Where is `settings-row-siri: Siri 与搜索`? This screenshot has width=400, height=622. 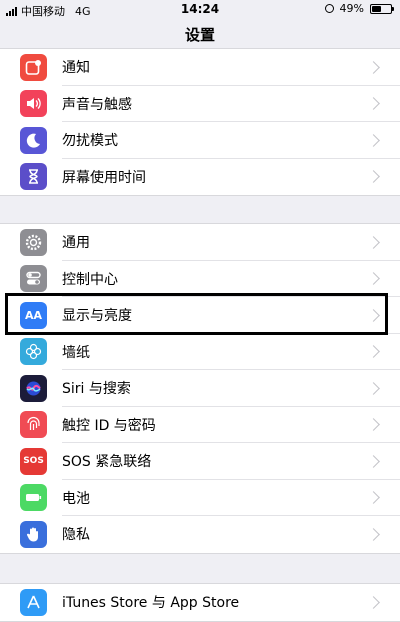
settings-row-siri: Siri 与搜索 is located at coordinates (200, 388).